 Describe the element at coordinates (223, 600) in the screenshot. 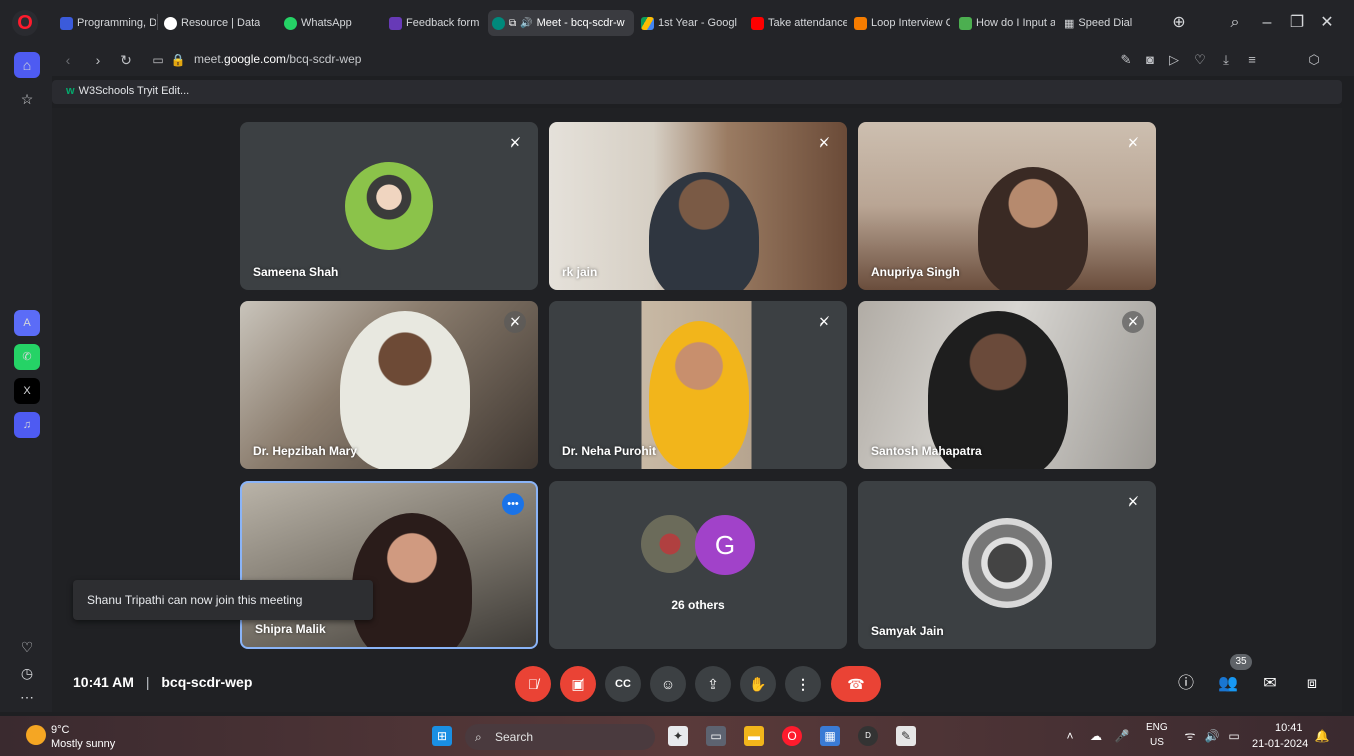

I see `join-notification: Shanu Tripathi can now join this meeting` at that location.